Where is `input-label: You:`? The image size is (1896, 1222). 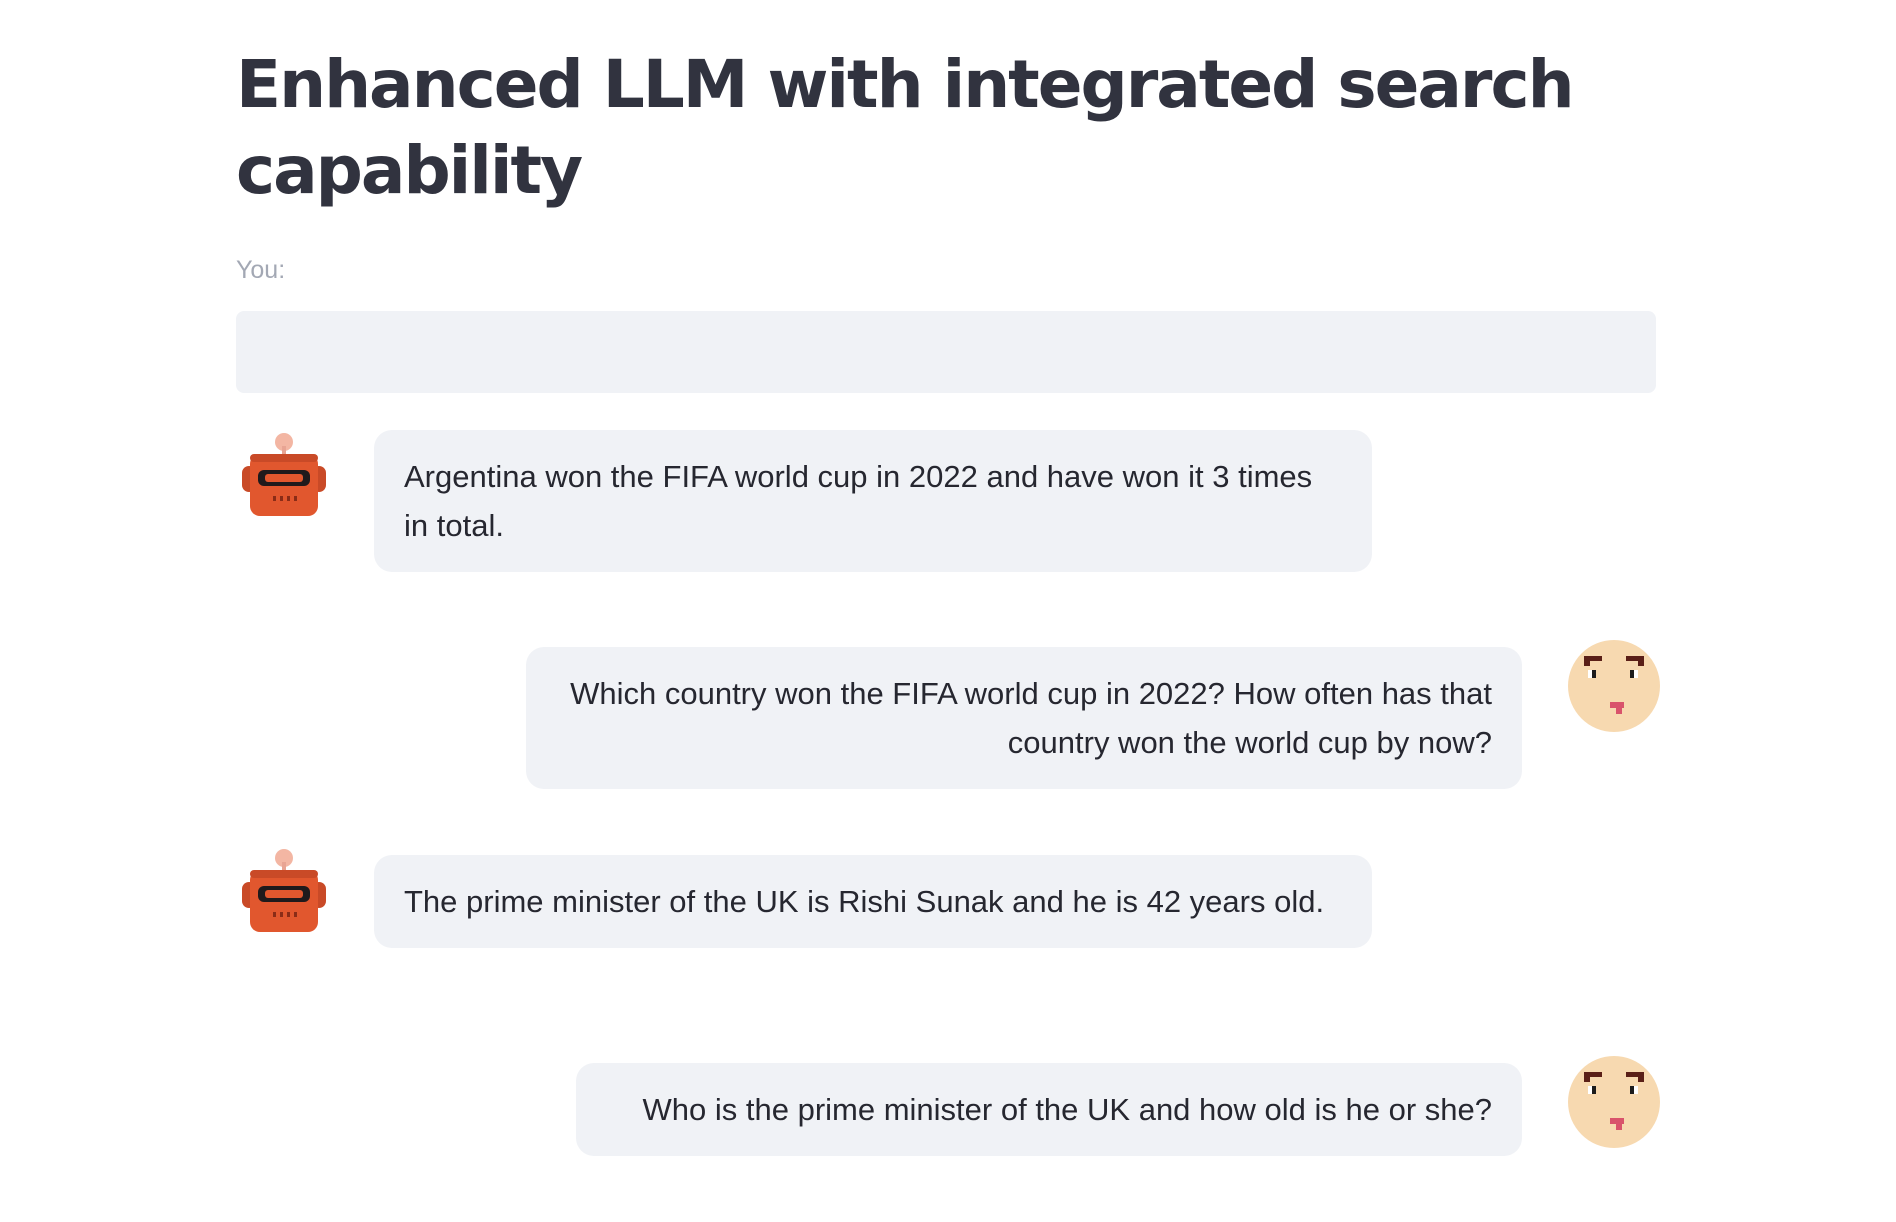 input-label: You: is located at coordinates (261, 270).